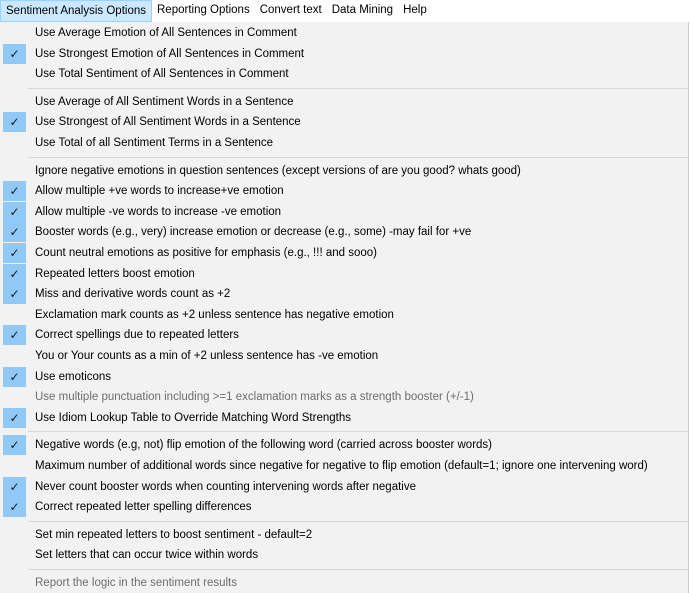 This screenshot has width=690, height=593. Describe the element at coordinates (115, 273) in the screenshot. I see `menu-item-label: Repeated letters boost emotion` at that location.